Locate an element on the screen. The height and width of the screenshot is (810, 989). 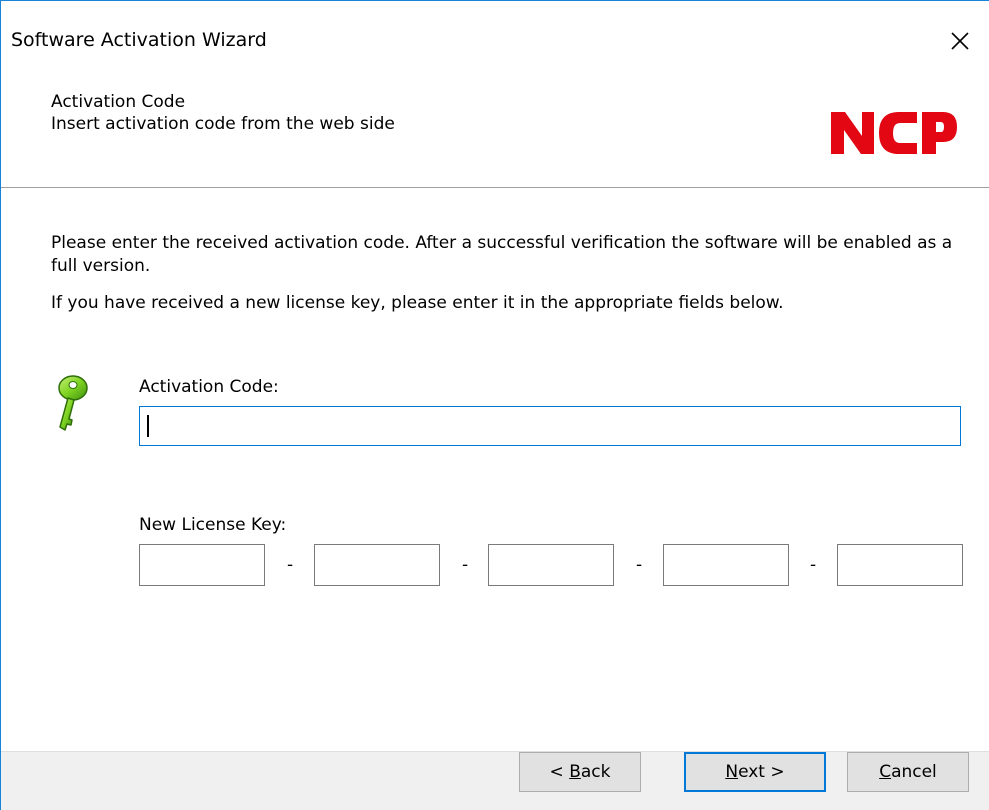
activation-code-input is located at coordinates (550, 426).